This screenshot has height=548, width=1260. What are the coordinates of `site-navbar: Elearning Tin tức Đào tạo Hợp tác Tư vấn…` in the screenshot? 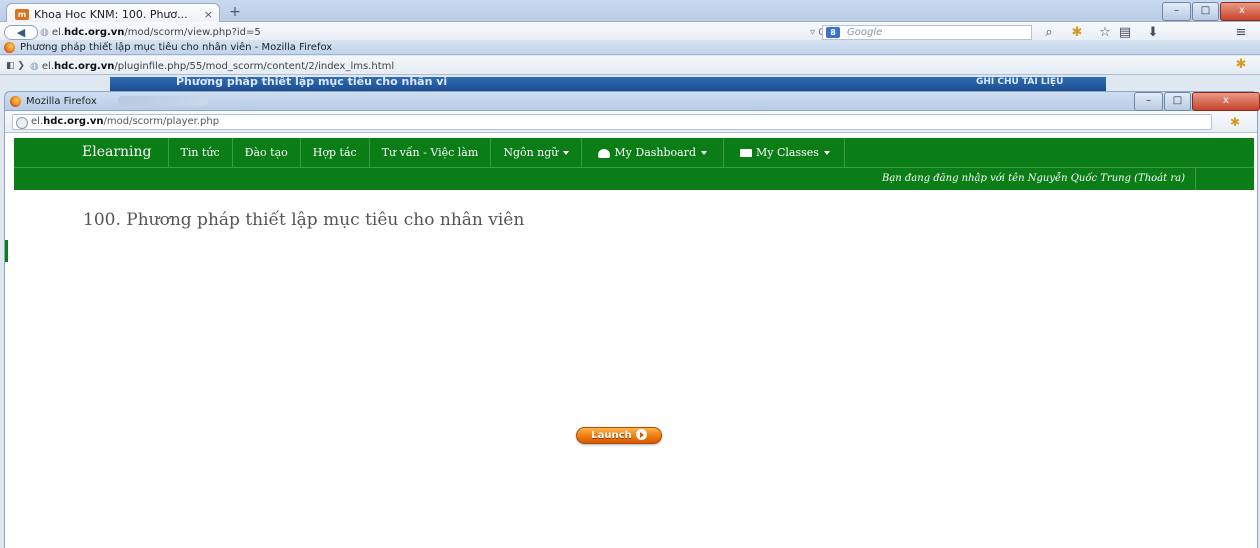 It's located at (634, 164).